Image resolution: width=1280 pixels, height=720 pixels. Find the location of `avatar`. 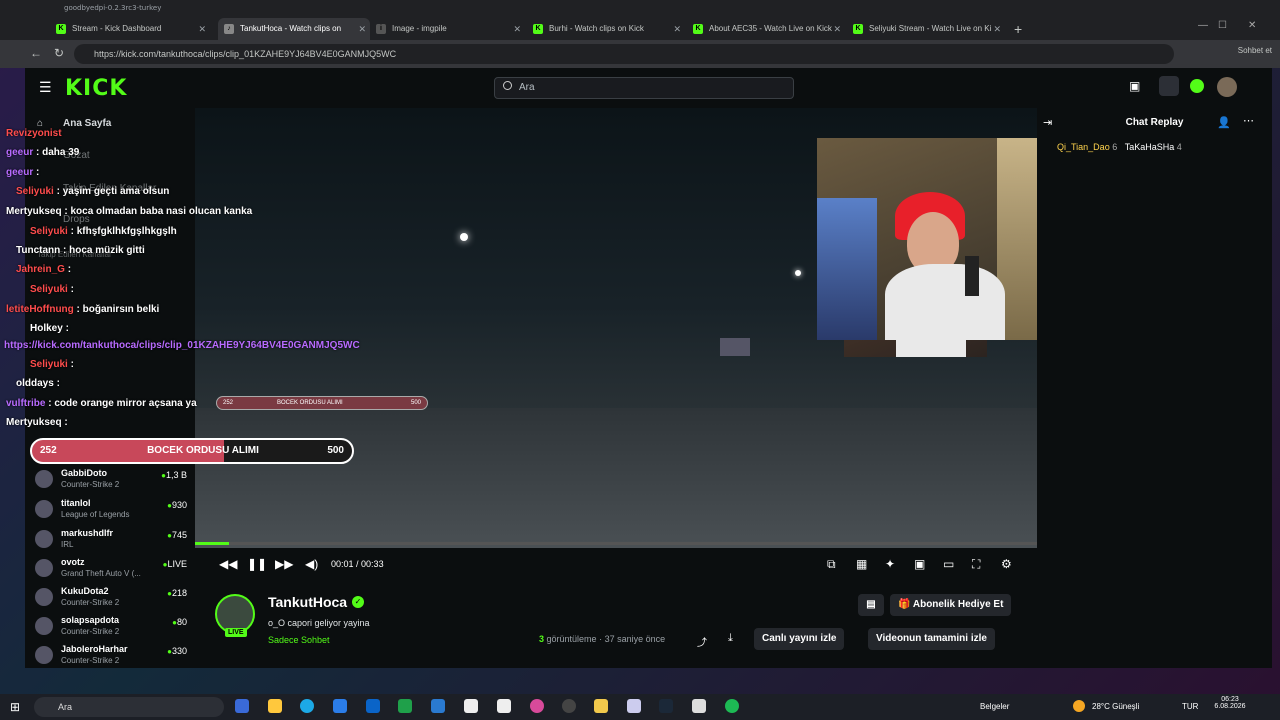

avatar is located at coordinates (1227, 87).